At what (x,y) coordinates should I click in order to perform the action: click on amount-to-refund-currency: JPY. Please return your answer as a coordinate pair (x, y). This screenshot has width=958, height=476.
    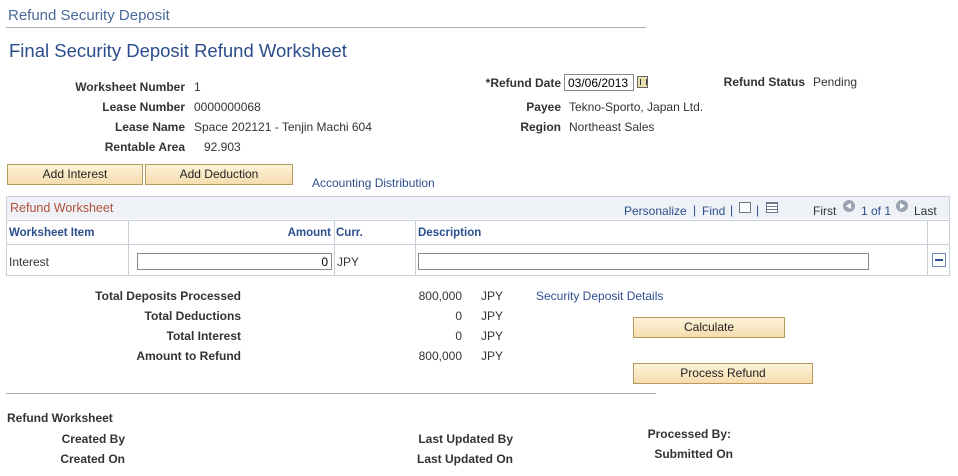
    Looking at the image, I should click on (492, 356).